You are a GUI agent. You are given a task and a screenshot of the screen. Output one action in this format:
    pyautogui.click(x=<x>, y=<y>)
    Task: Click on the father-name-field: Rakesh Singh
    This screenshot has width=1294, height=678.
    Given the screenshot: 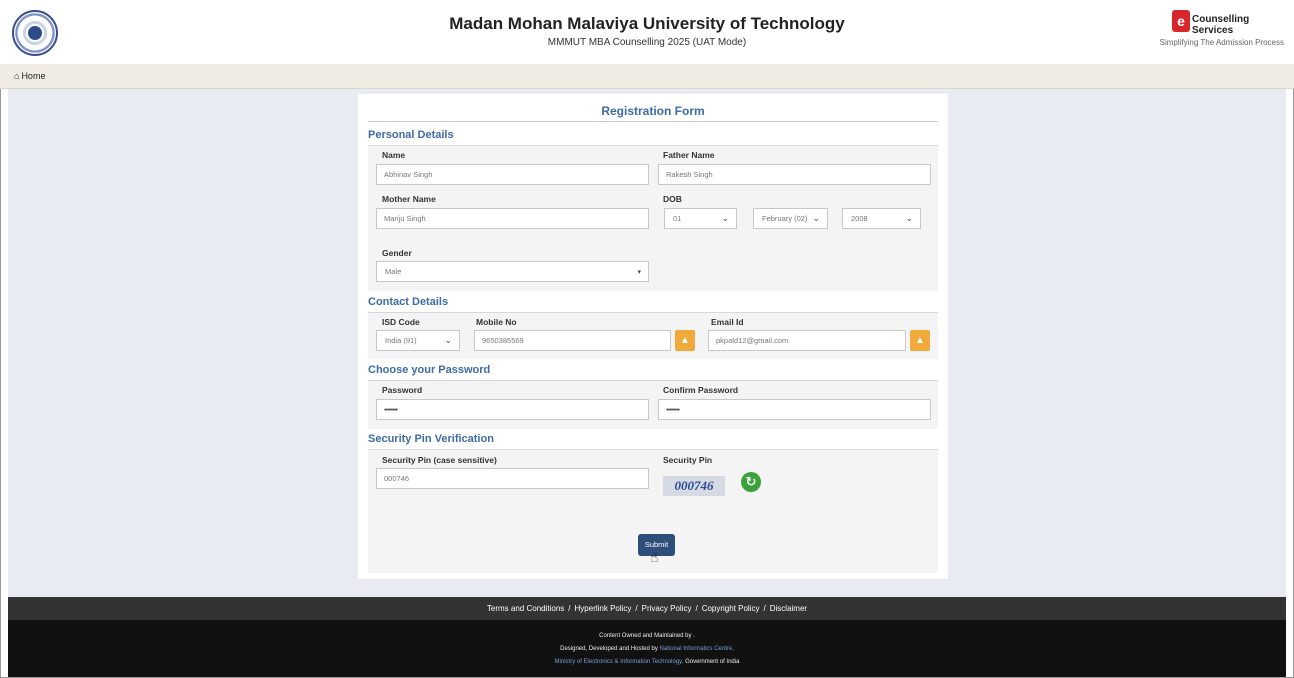 What is the action you would take?
    pyautogui.click(x=794, y=174)
    